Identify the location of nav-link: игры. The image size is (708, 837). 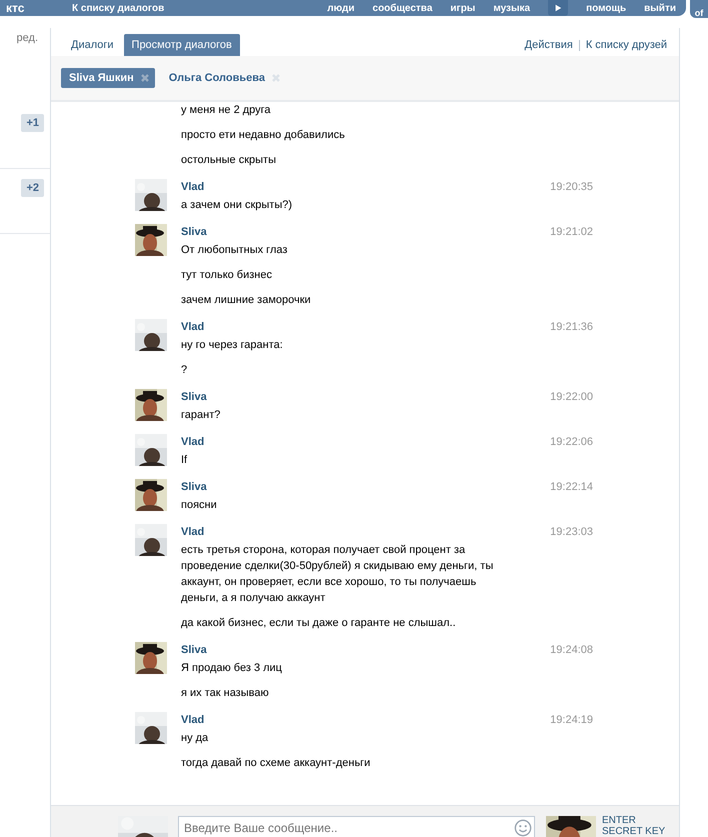
(463, 8).